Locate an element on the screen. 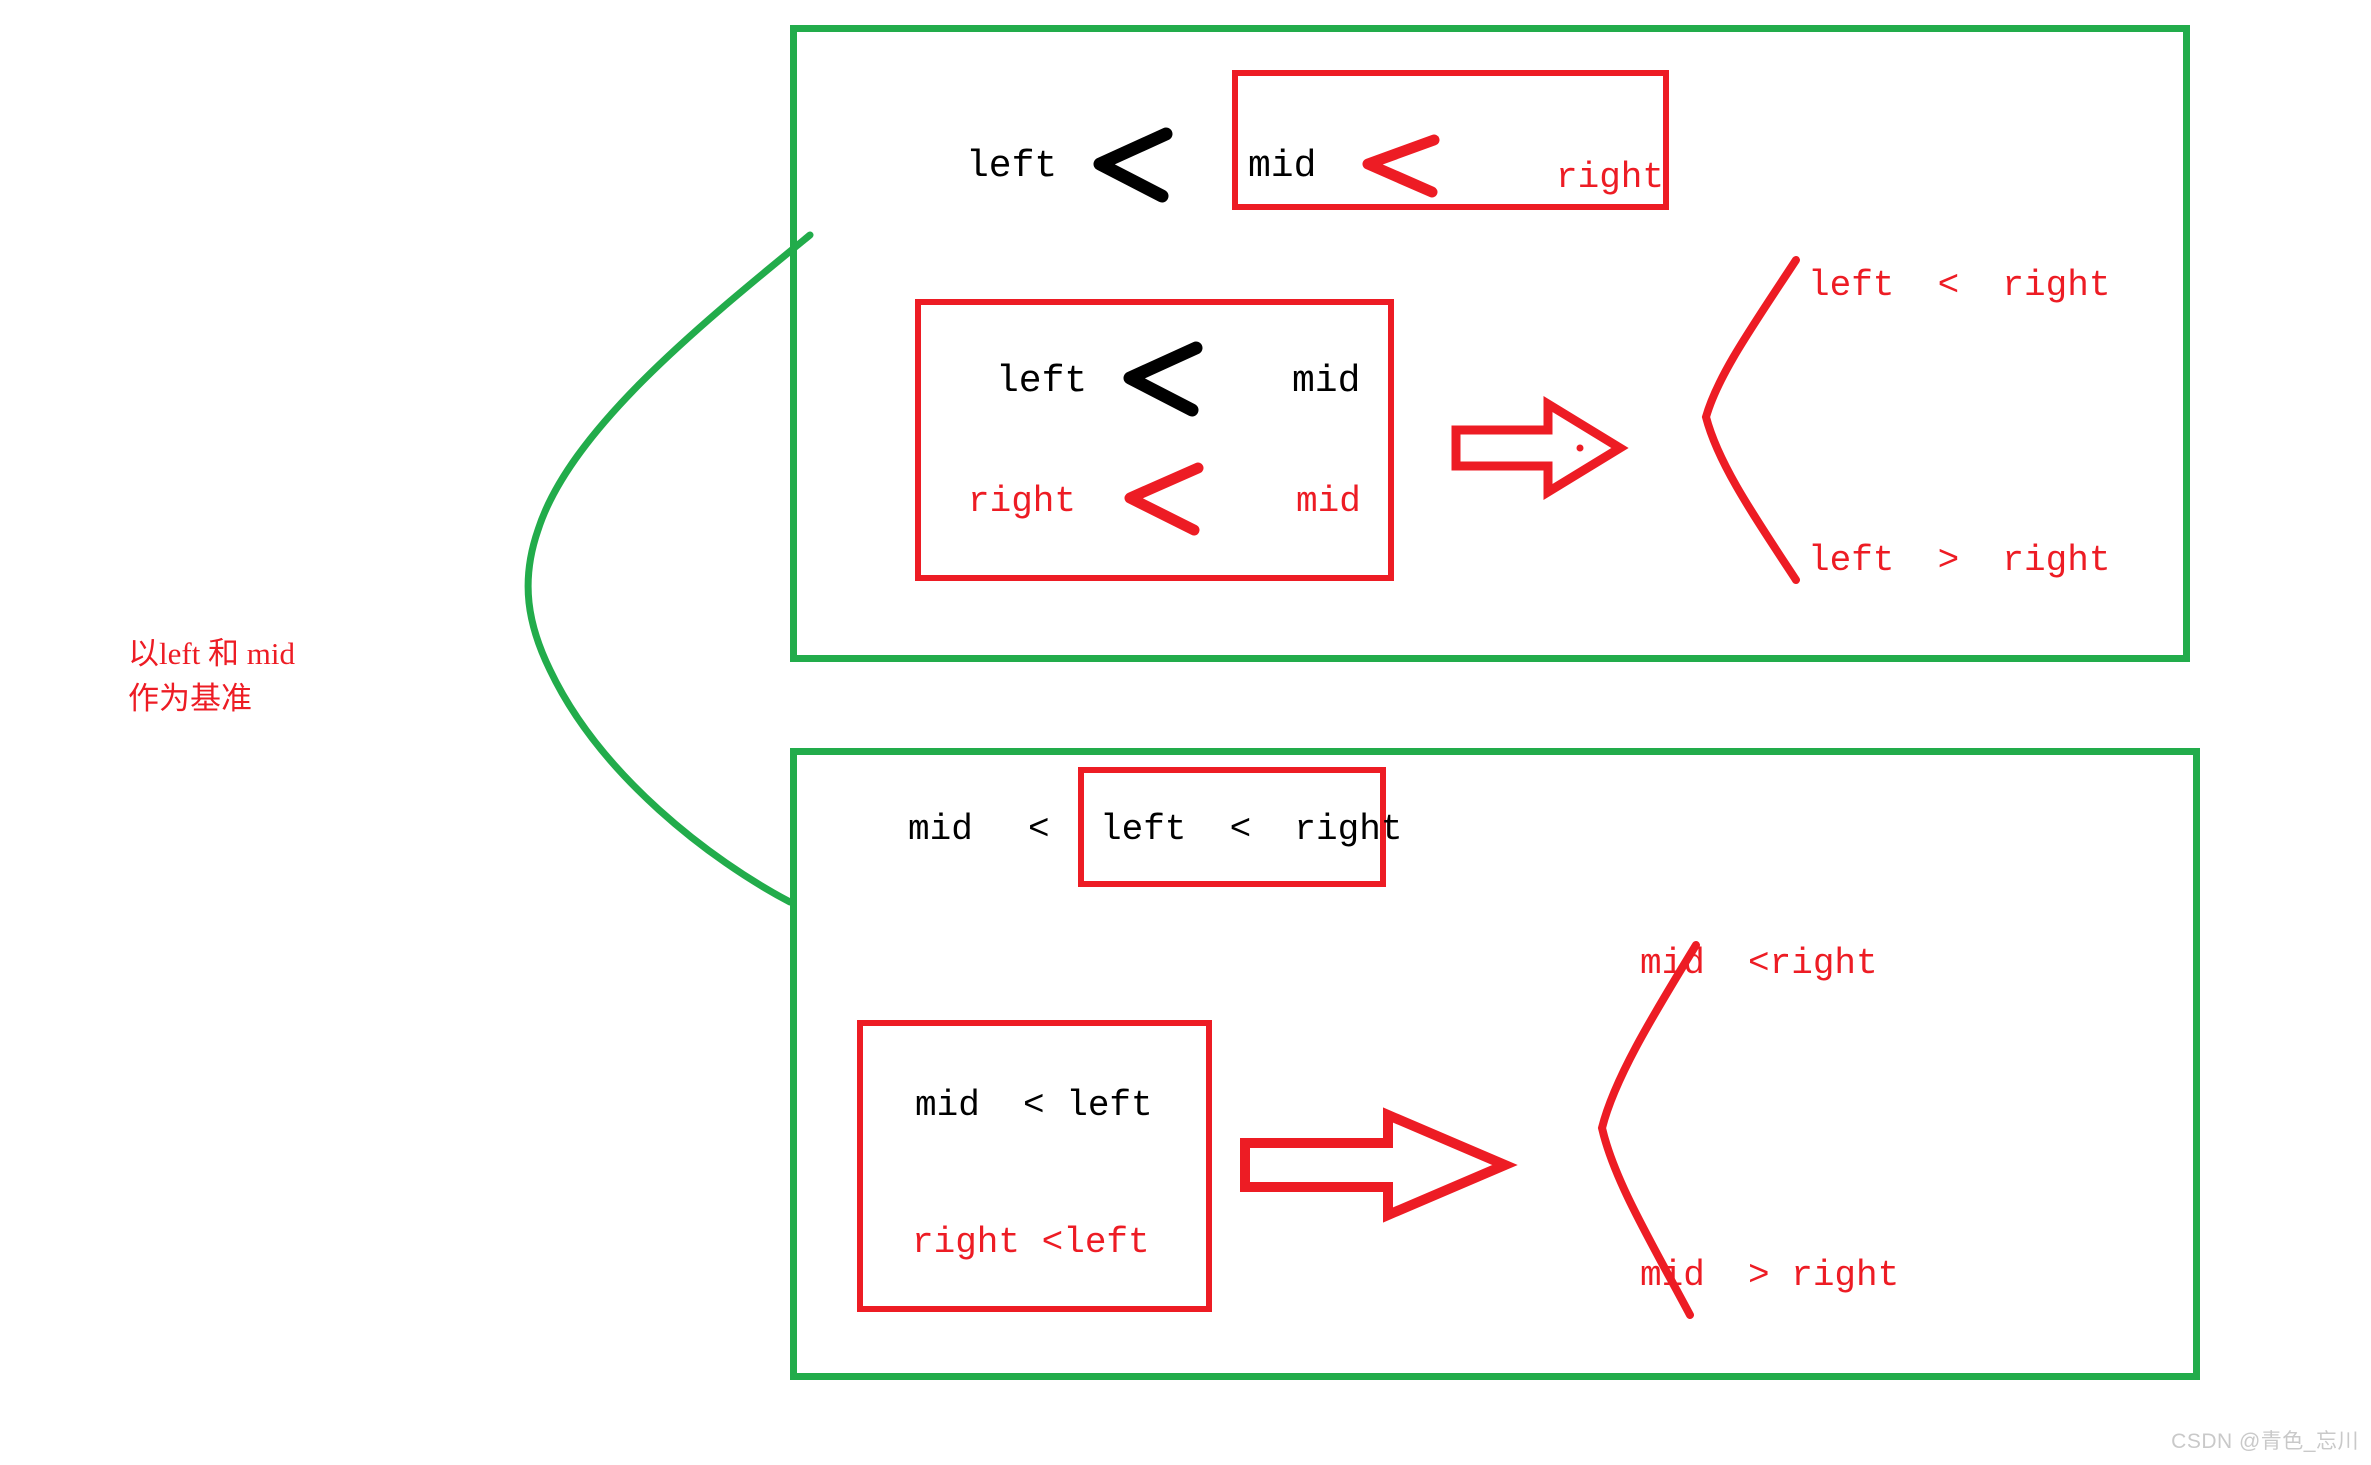  g2-outcome-top: mid <right is located at coordinates (1759, 963).